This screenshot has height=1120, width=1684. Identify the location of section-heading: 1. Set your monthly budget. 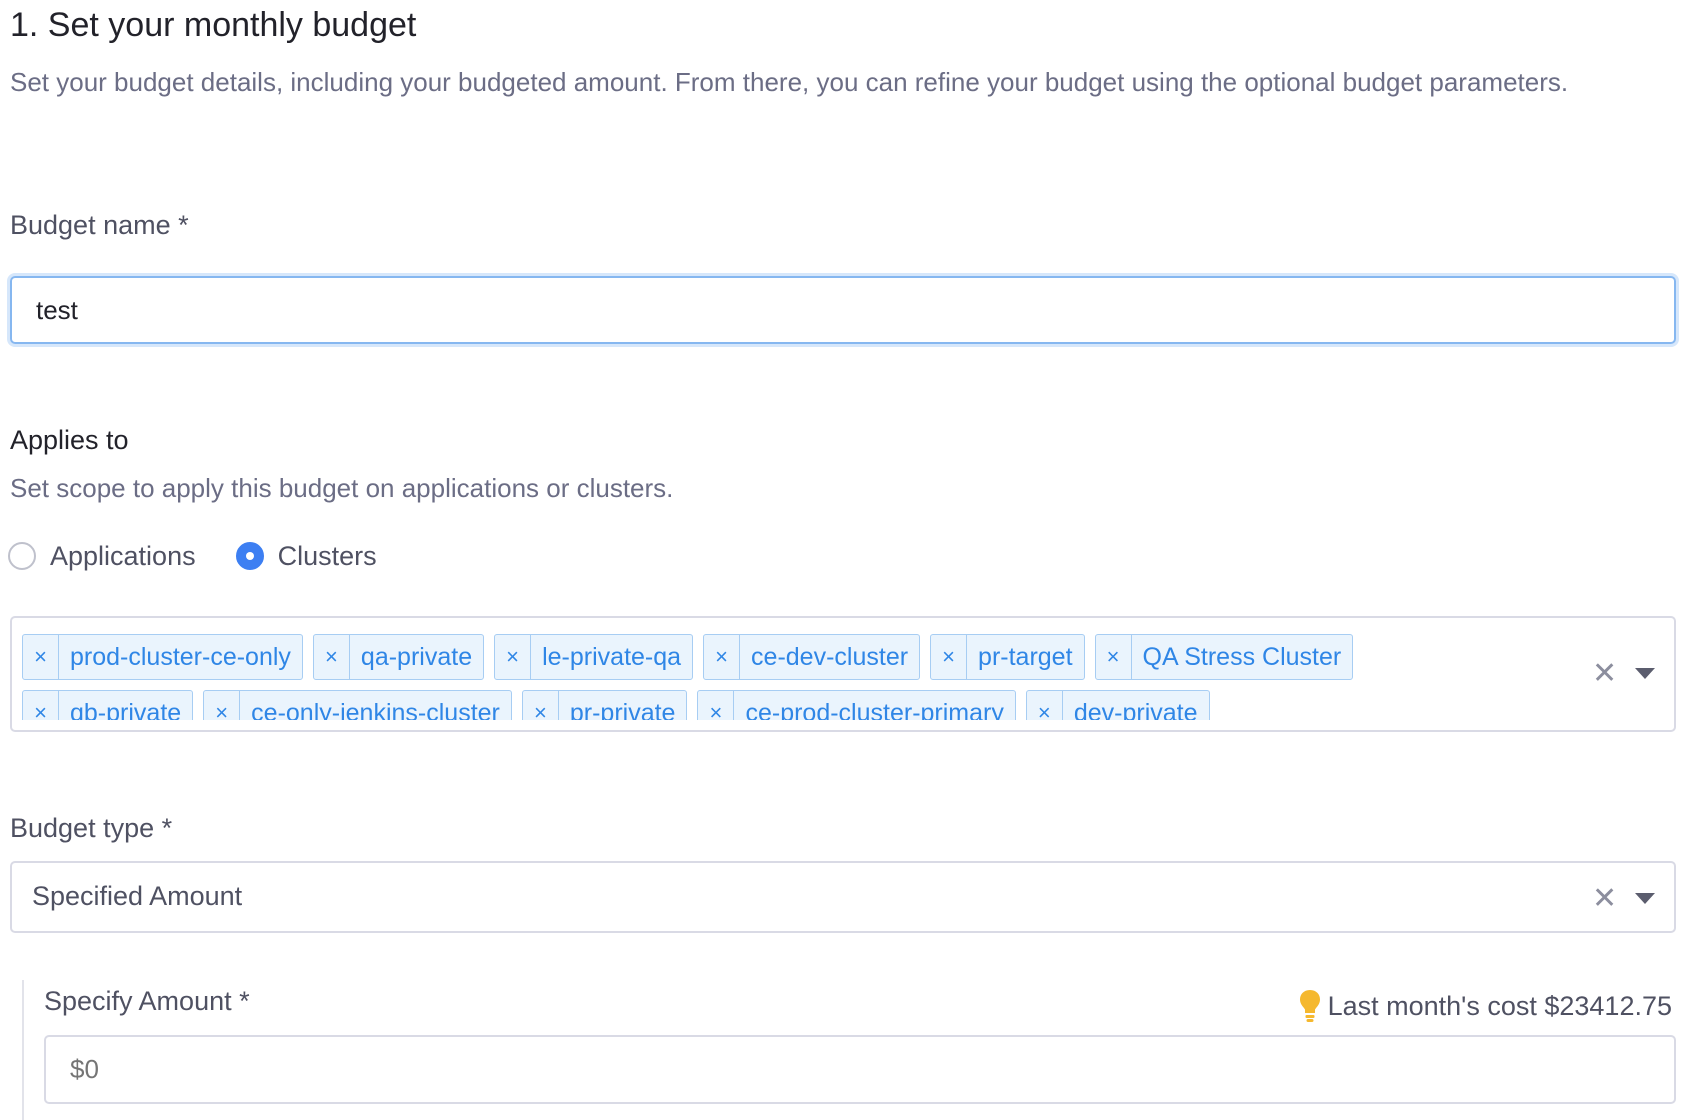
(213, 25).